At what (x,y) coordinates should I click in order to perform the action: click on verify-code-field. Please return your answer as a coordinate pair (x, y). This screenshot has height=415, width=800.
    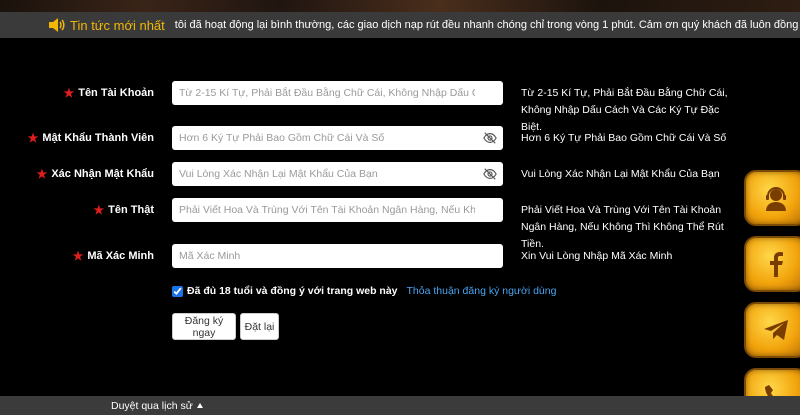
    Looking at the image, I should click on (337, 256).